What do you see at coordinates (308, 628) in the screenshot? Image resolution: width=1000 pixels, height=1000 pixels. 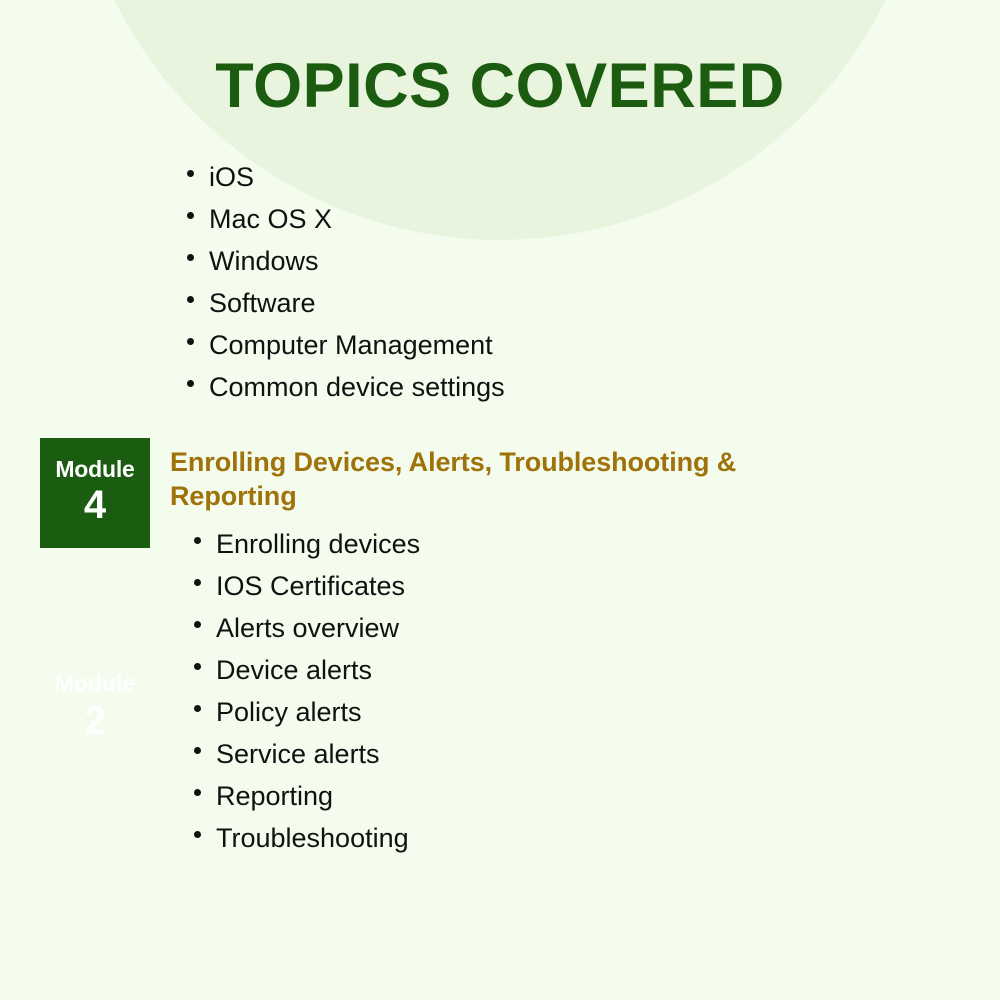 I see `list-item-label: Alerts overview` at bounding box center [308, 628].